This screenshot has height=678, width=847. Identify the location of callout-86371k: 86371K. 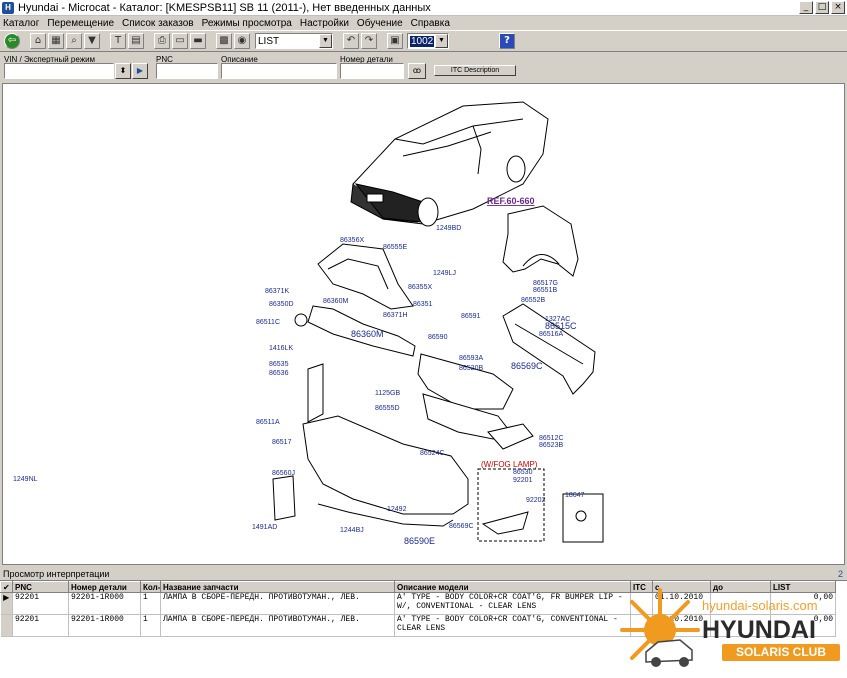
(277, 291).